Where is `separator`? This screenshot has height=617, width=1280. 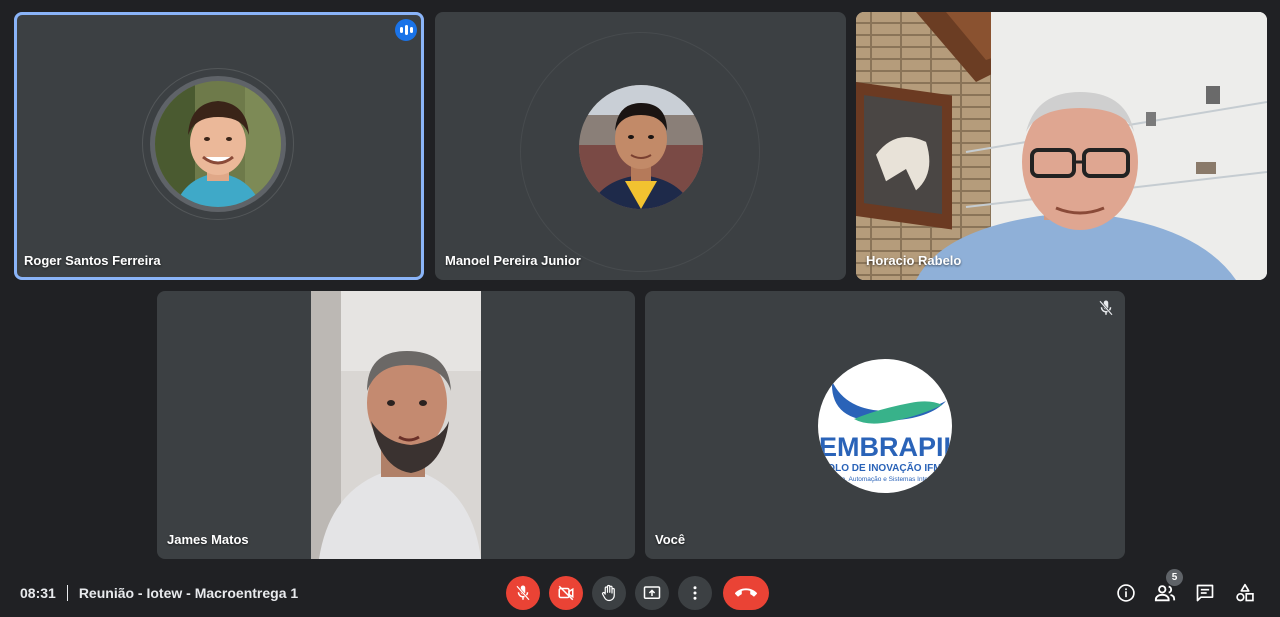
separator is located at coordinates (67, 593).